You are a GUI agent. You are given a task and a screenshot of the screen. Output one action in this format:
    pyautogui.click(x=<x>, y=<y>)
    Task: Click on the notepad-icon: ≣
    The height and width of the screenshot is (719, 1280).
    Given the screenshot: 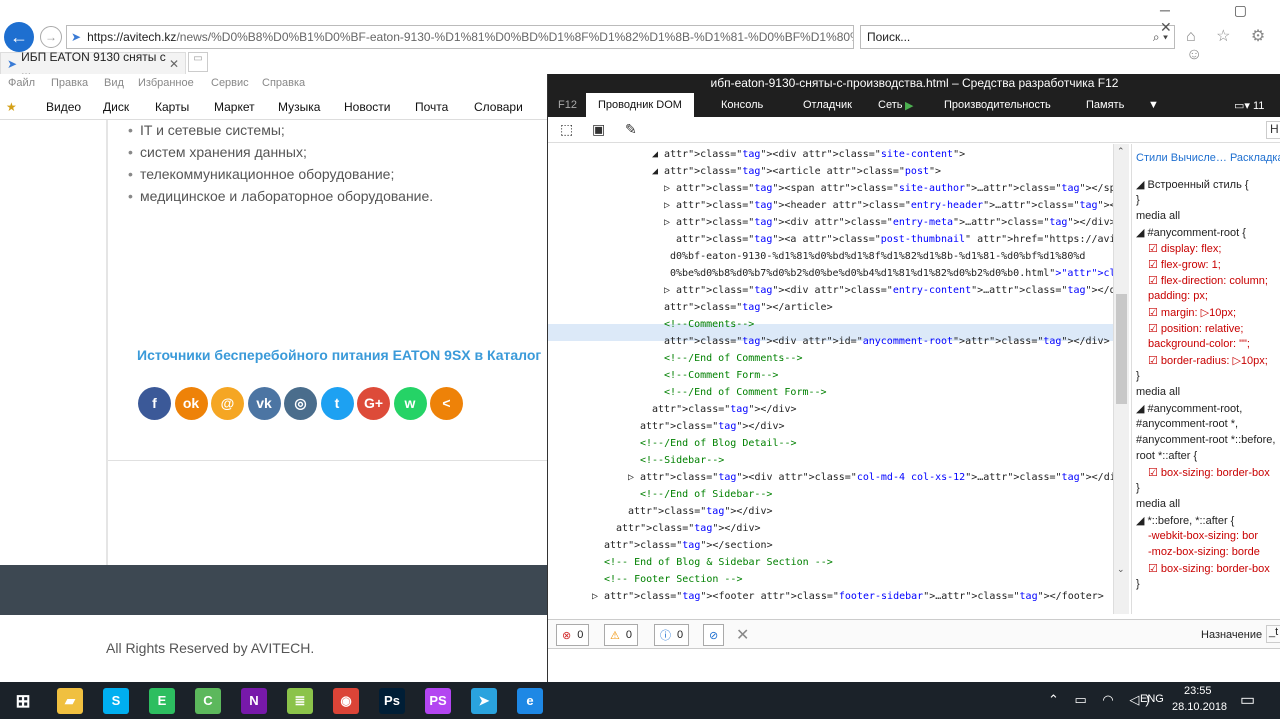 What is the action you would take?
    pyautogui.click(x=300, y=701)
    